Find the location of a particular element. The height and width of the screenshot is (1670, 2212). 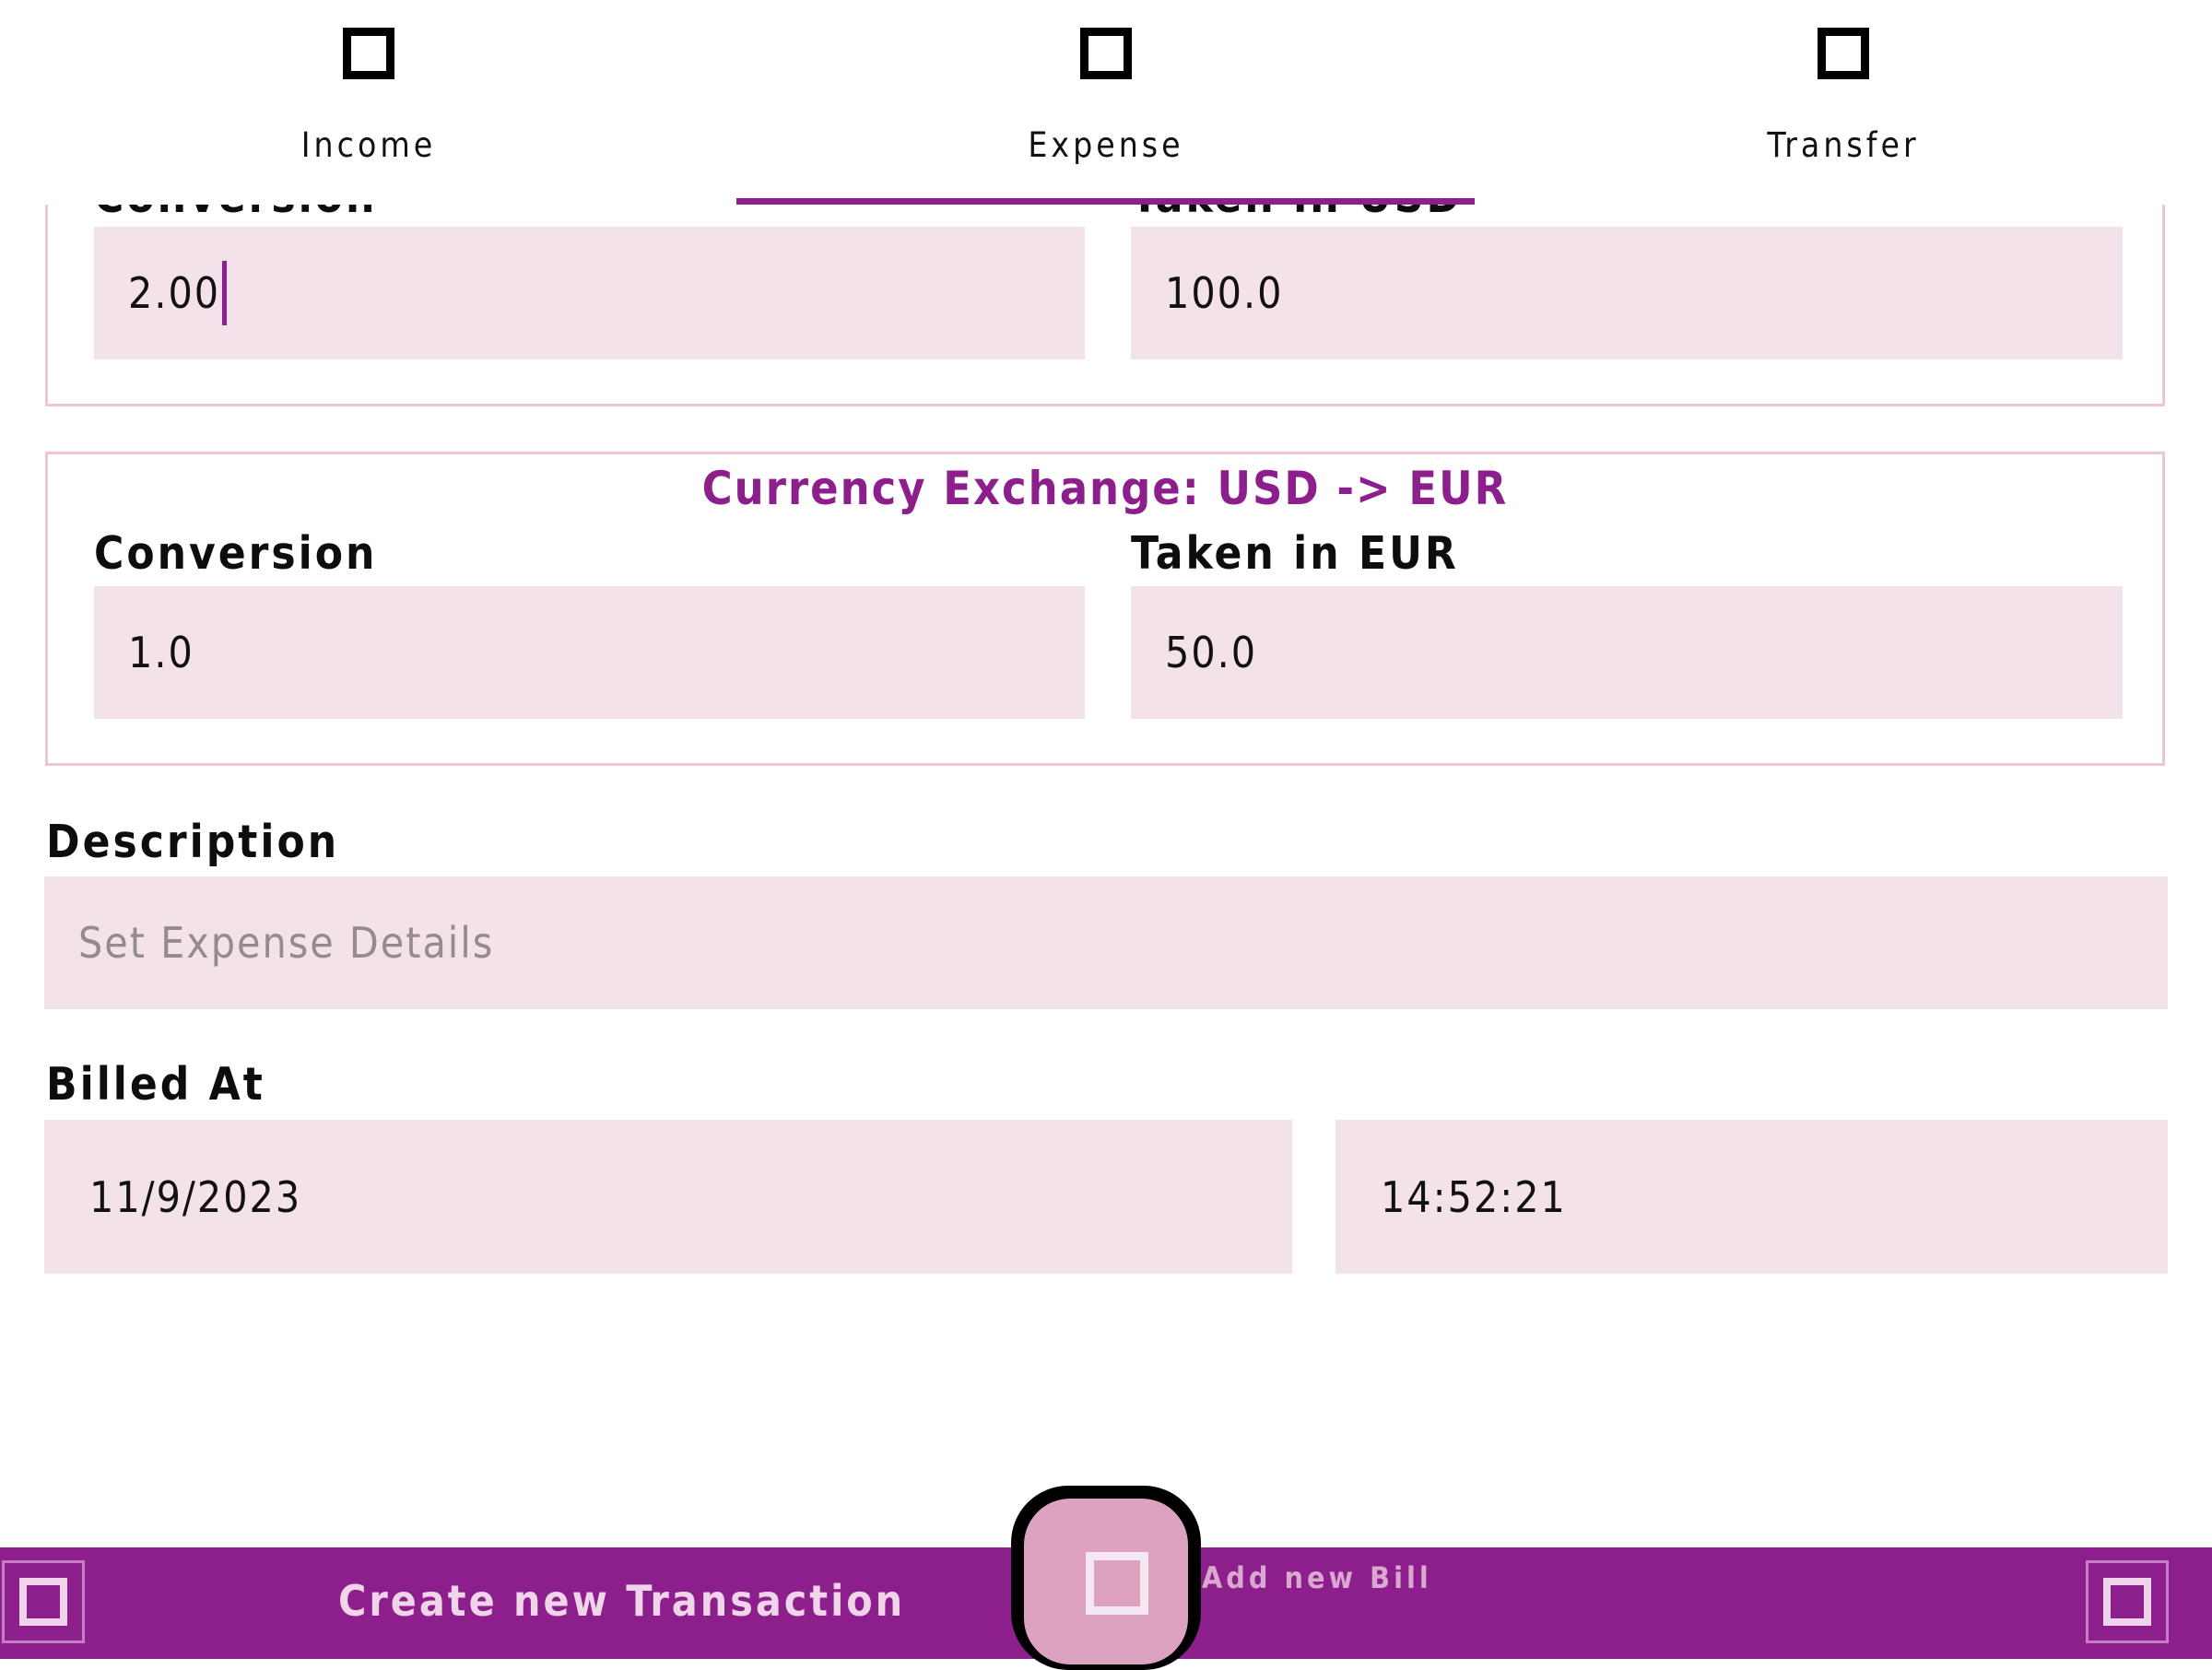

save-icon is located at coordinates (2127, 1602).